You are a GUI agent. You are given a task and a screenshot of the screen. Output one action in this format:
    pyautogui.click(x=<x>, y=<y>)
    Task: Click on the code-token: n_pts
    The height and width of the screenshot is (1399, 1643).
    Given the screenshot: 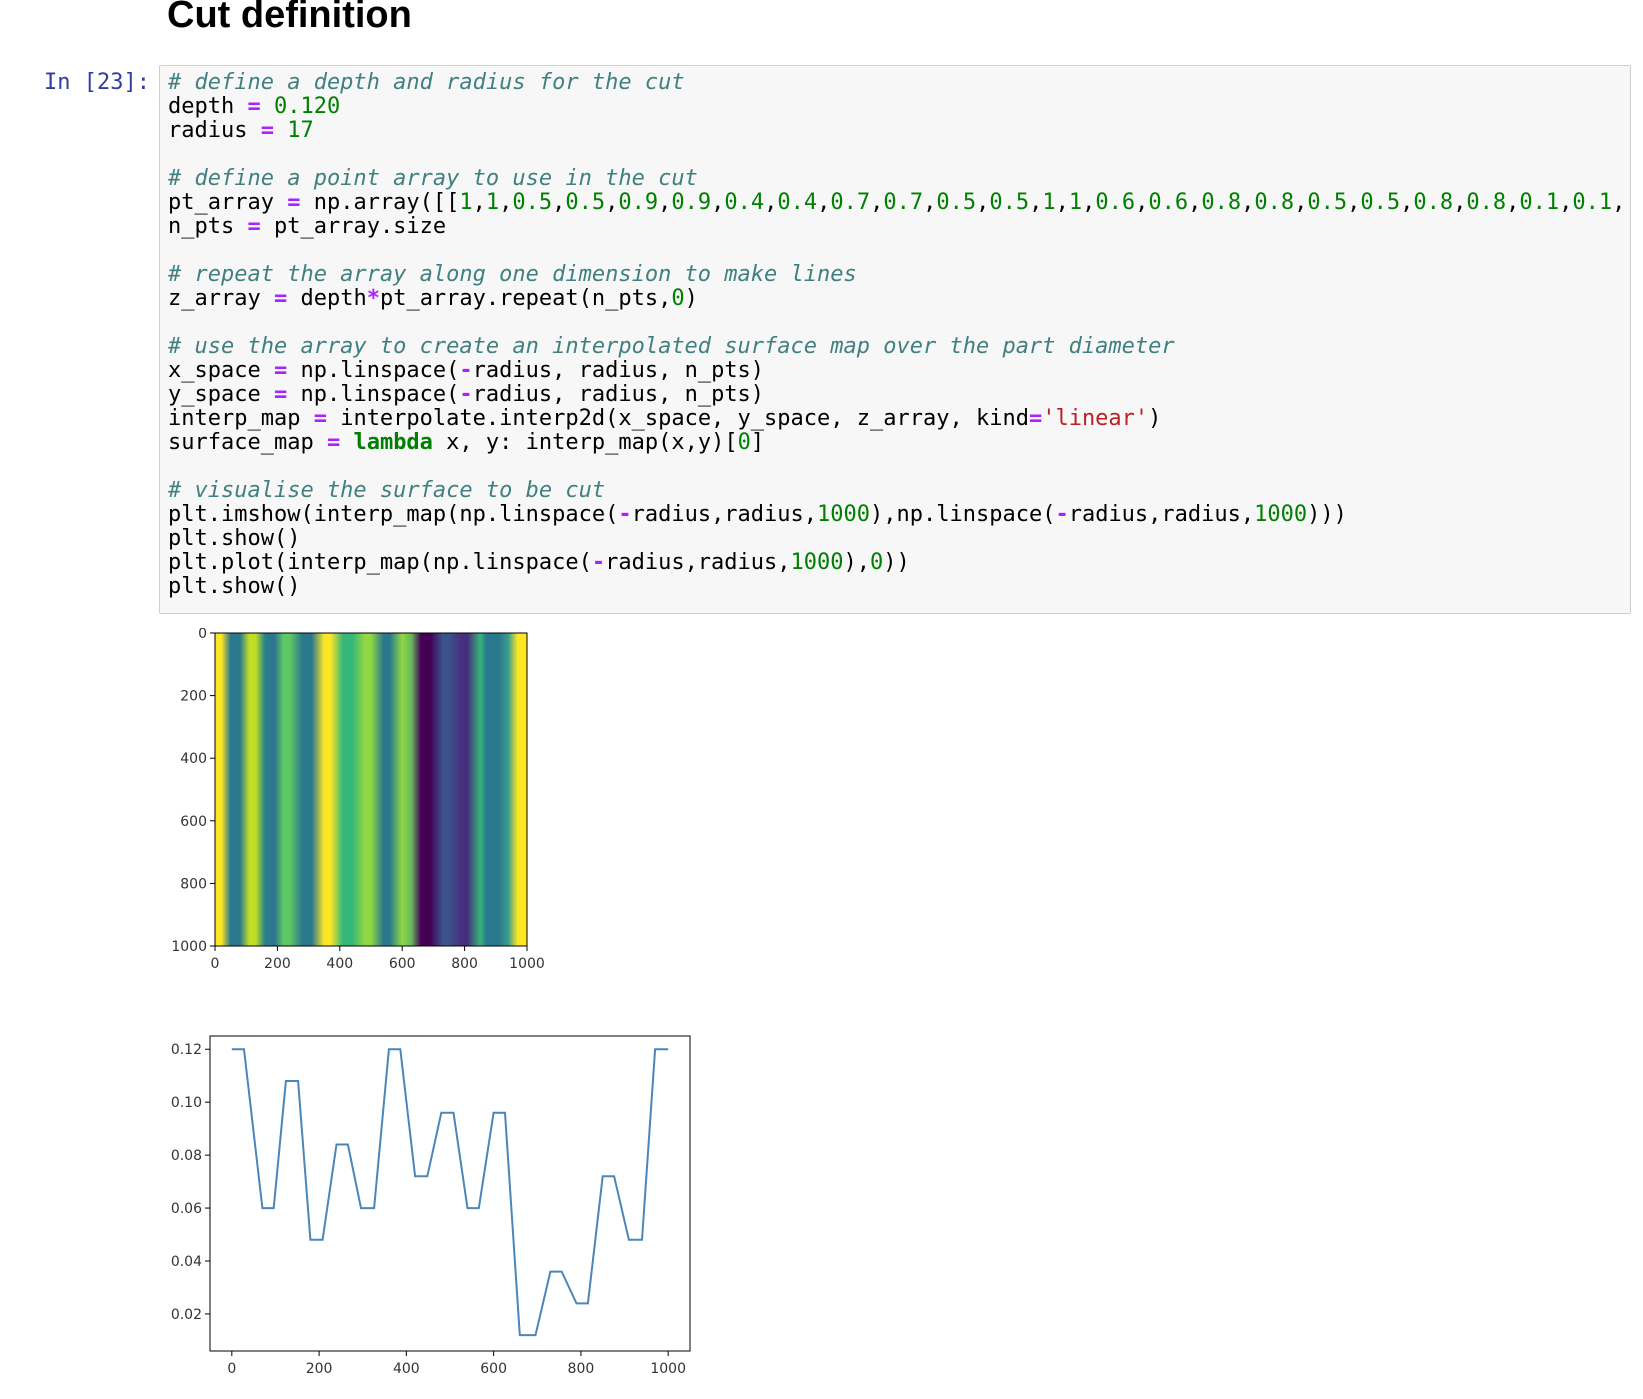 What is the action you would take?
    pyautogui.click(x=208, y=226)
    